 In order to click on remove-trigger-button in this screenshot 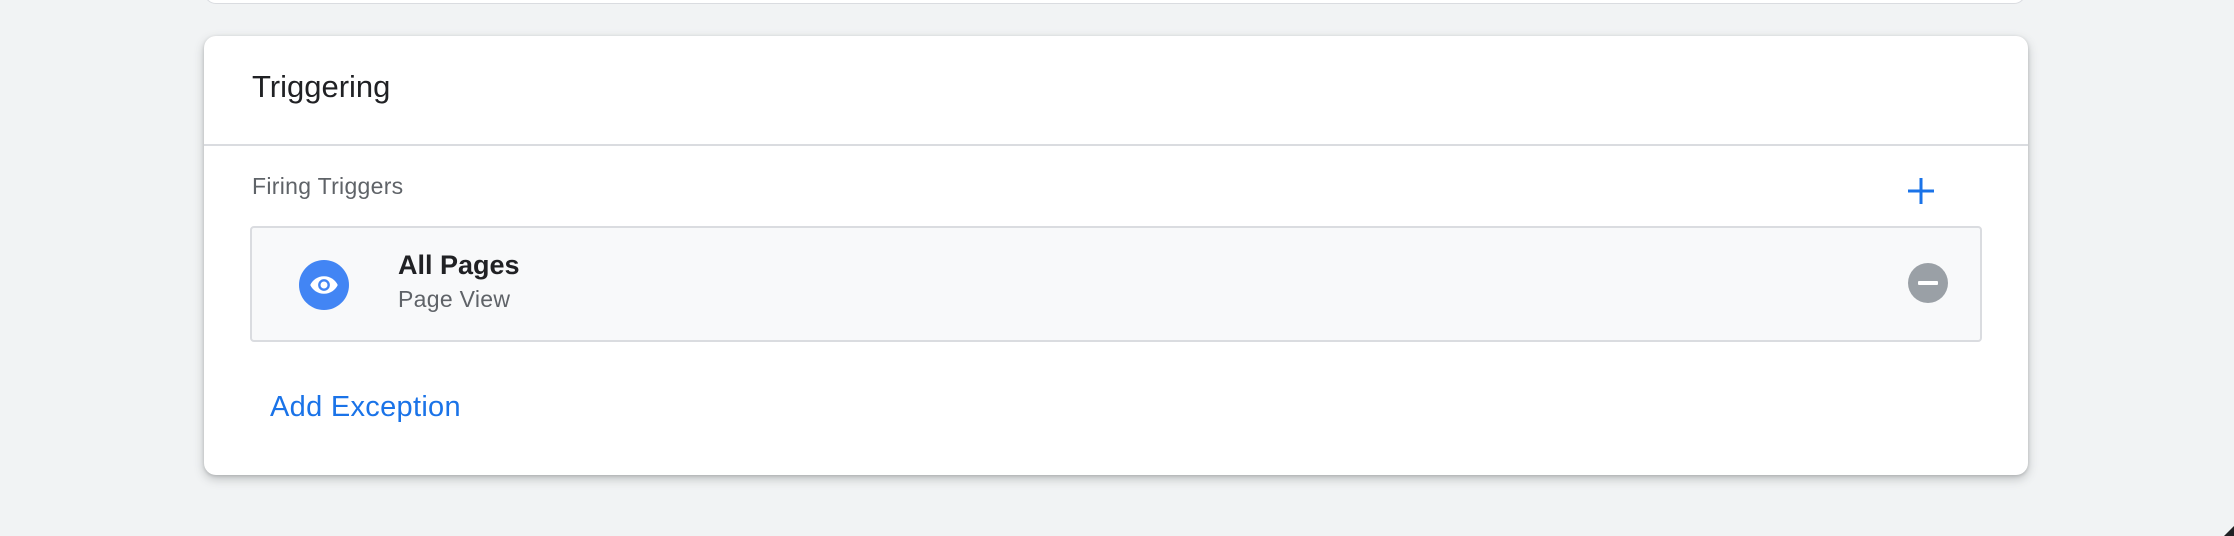, I will do `click(1928, 283)`.